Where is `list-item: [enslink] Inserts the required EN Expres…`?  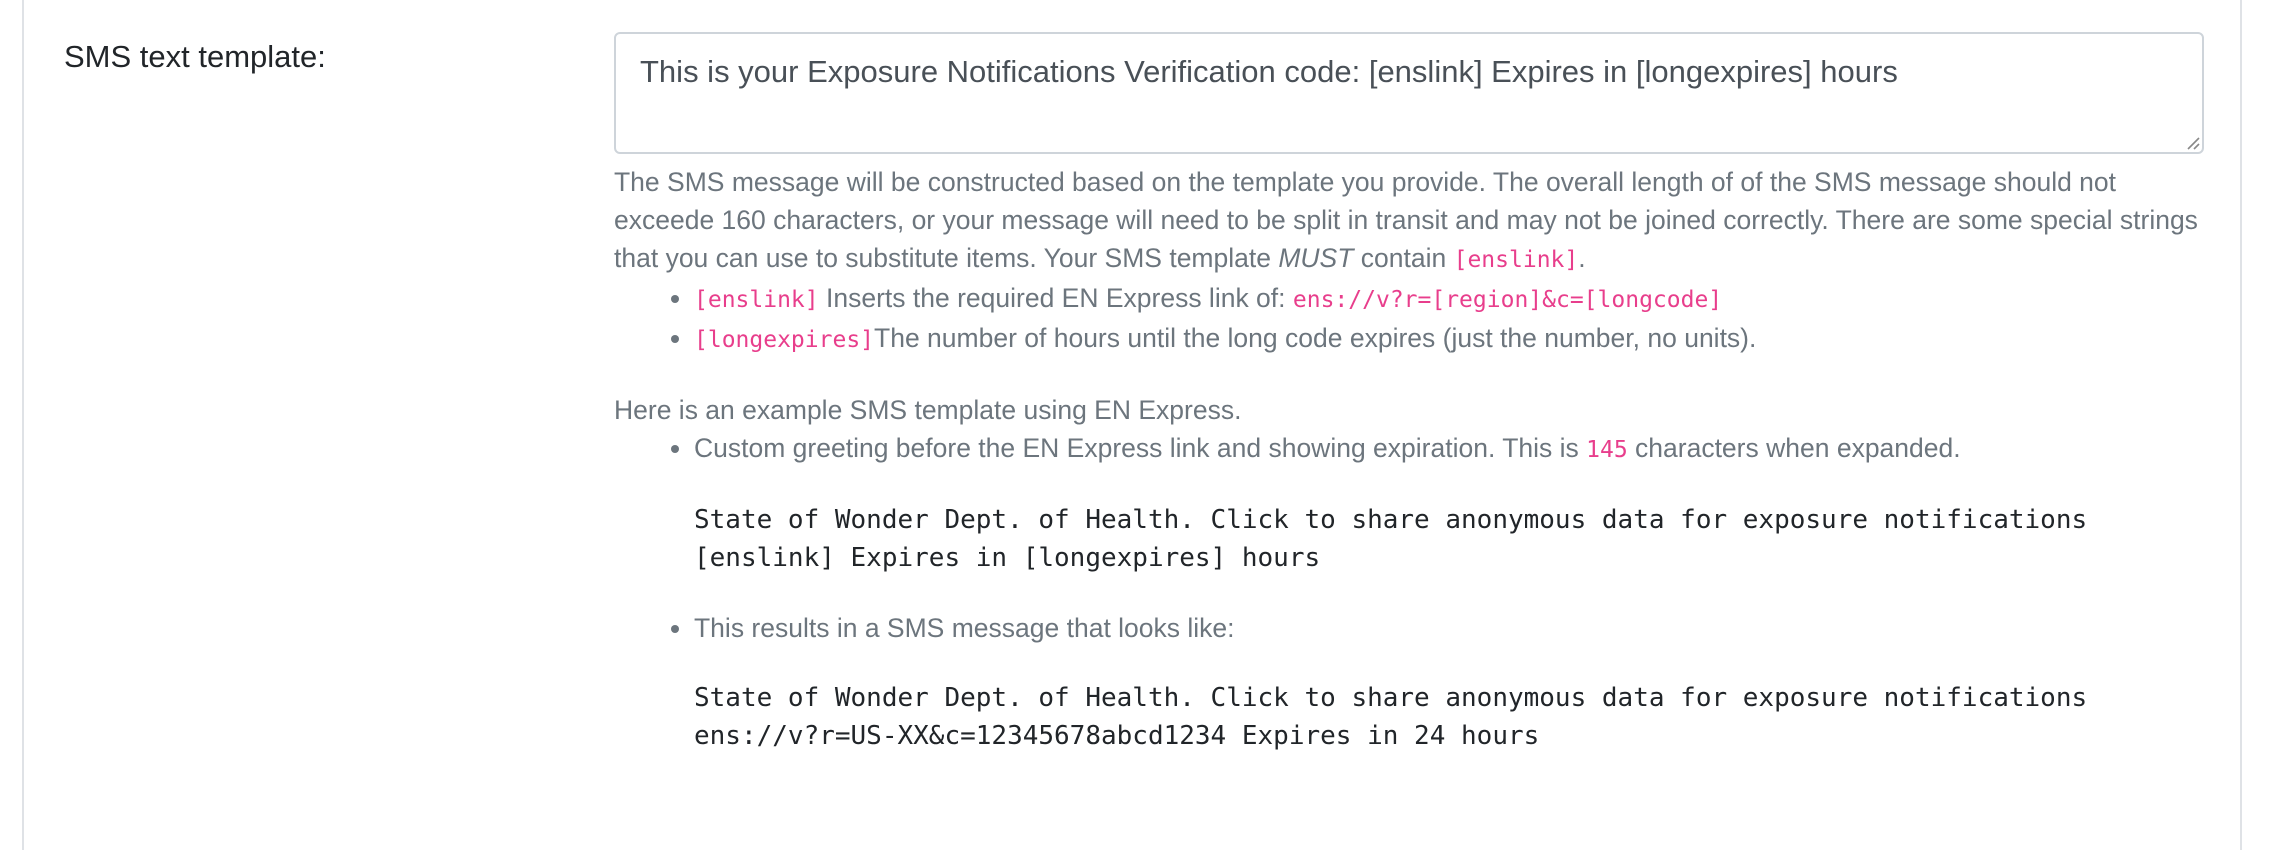 list-item: [enslink] Inserts the required EN Expres… is located at coordinates (1449, 299).